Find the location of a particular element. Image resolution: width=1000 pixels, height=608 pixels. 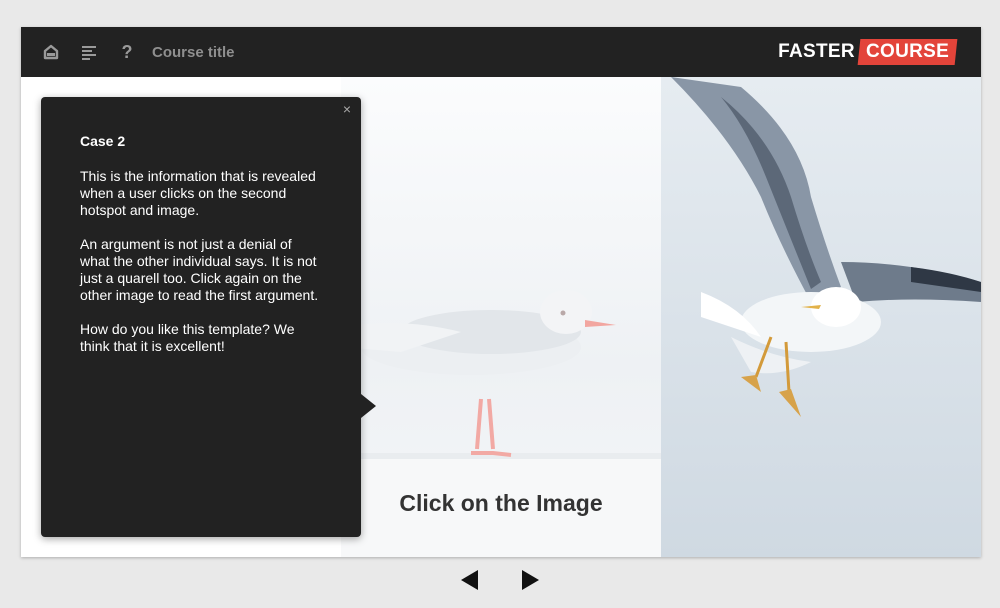

next-button is located at coordinates (530, 580).